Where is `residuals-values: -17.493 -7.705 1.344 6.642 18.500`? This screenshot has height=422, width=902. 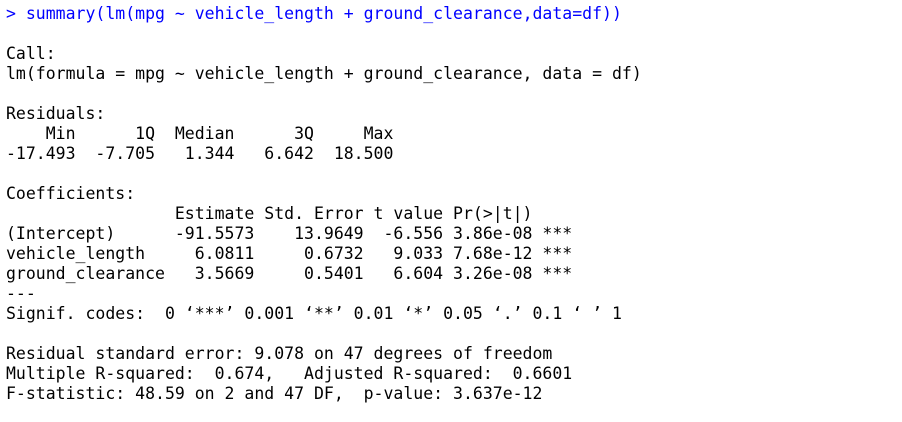 residuals-values: -17.493 -7.705 1.344 6.642 18.500 is located at coordinates (205, 153).